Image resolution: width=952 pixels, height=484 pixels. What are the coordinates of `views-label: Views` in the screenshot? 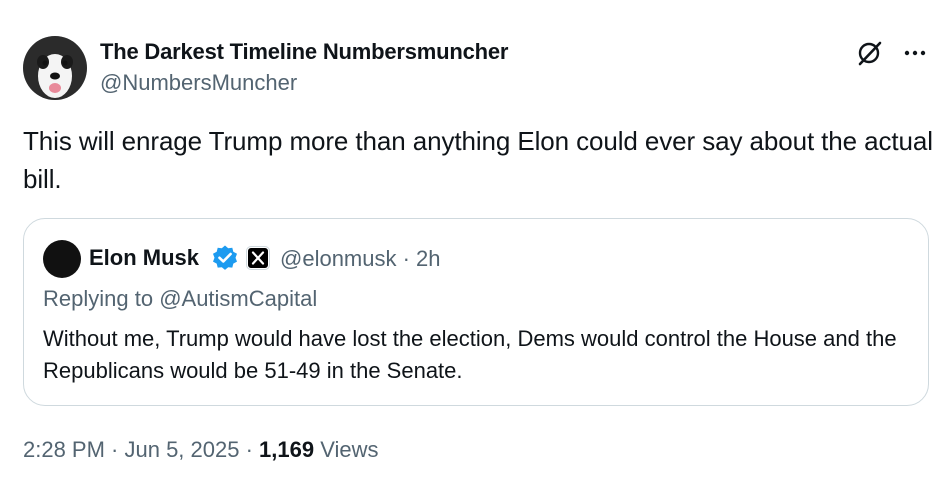 It's located at (346, 449).